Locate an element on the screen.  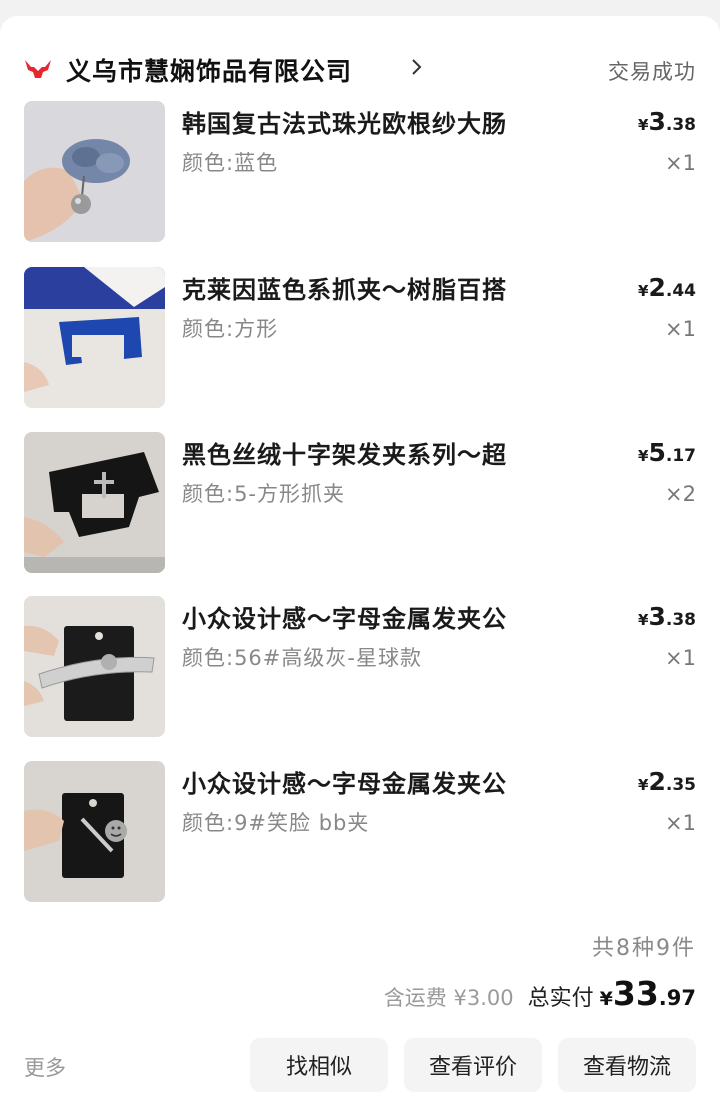
product-variant: 颜色:5-方形抓夹 is located at coordinates (264, 494).